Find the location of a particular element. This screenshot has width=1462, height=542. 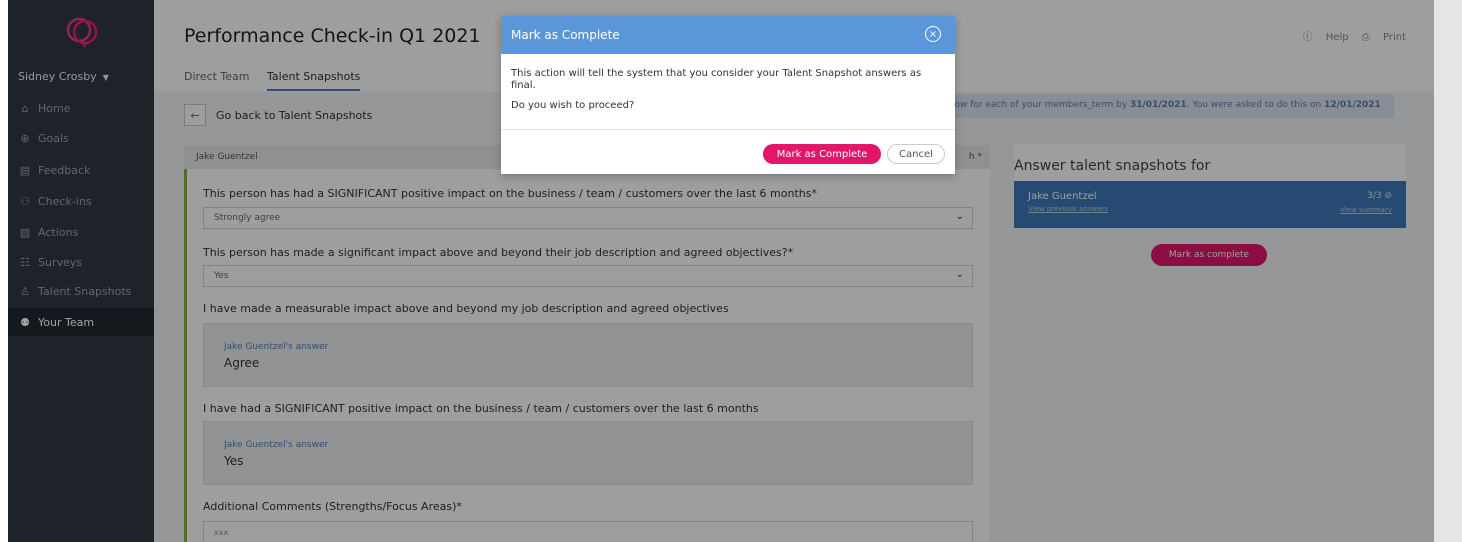

sidebar-overlay is located at coordinates (81, 271).